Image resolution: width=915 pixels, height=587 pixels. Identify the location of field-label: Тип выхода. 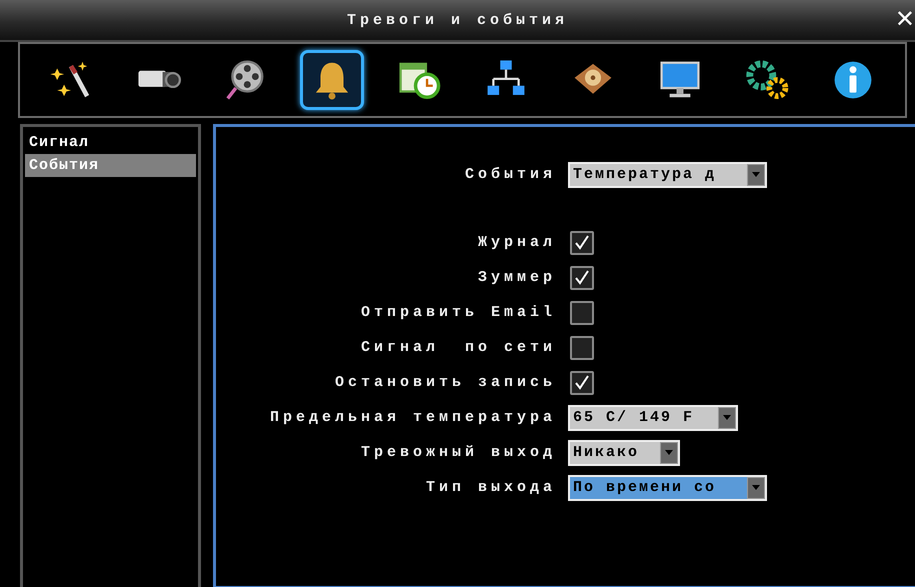
(490, 487).